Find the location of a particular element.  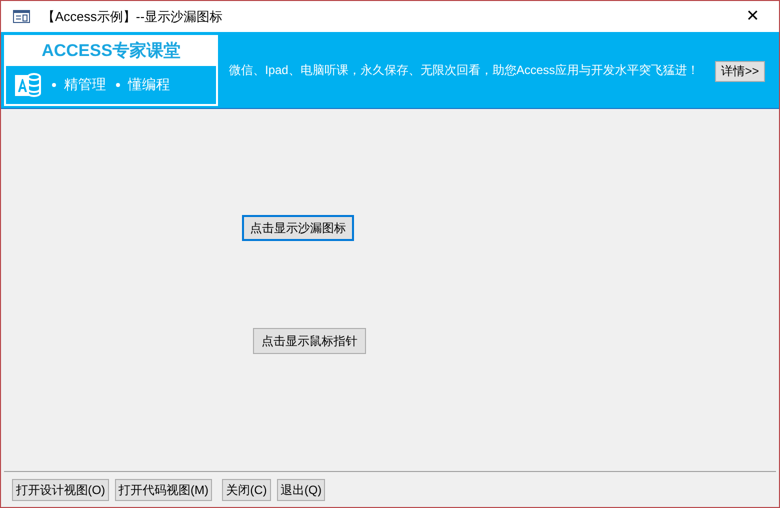

close-button: ✕ is located at coordinates (752, 16).